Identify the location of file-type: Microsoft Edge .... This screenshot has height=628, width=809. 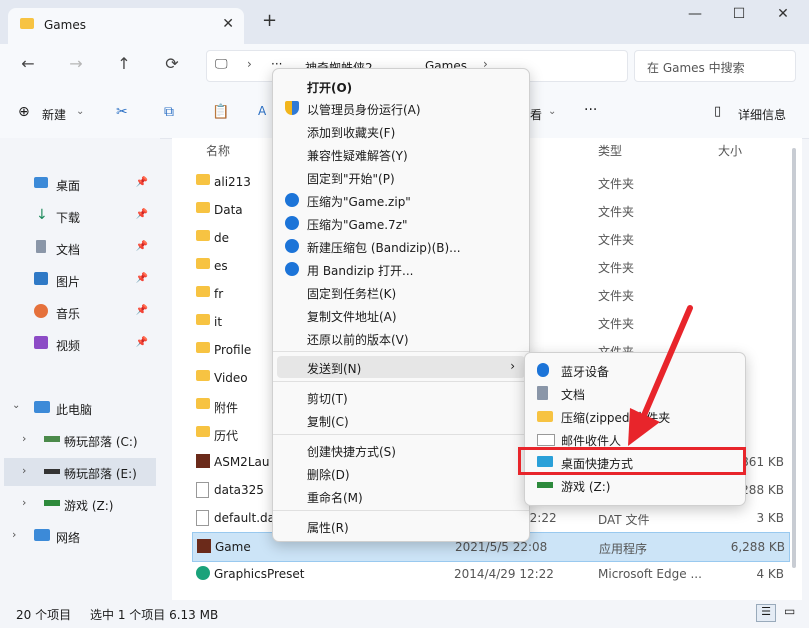
(650, 574).